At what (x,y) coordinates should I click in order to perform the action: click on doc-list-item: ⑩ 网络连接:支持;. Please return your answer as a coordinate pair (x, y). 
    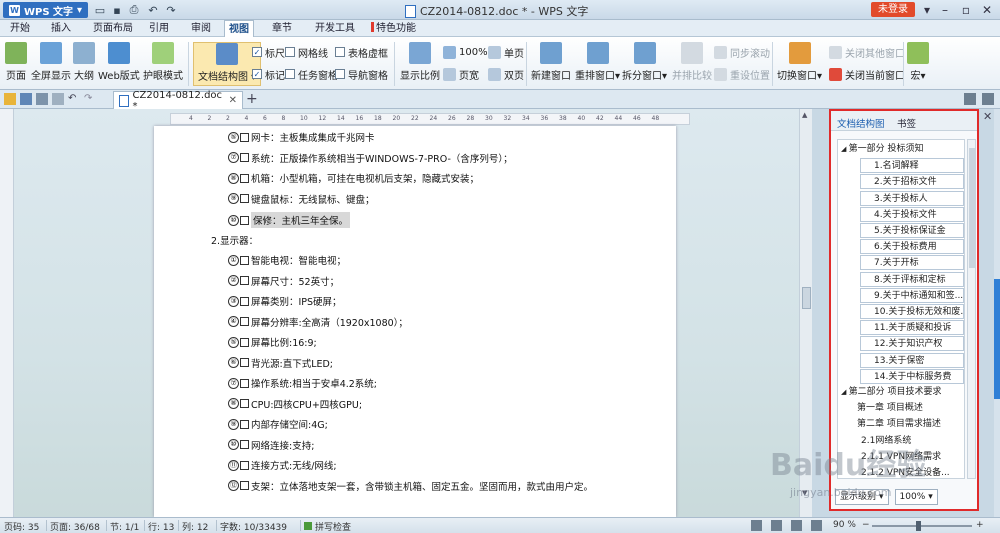
    Looking at the image, I should click on (271, 445).